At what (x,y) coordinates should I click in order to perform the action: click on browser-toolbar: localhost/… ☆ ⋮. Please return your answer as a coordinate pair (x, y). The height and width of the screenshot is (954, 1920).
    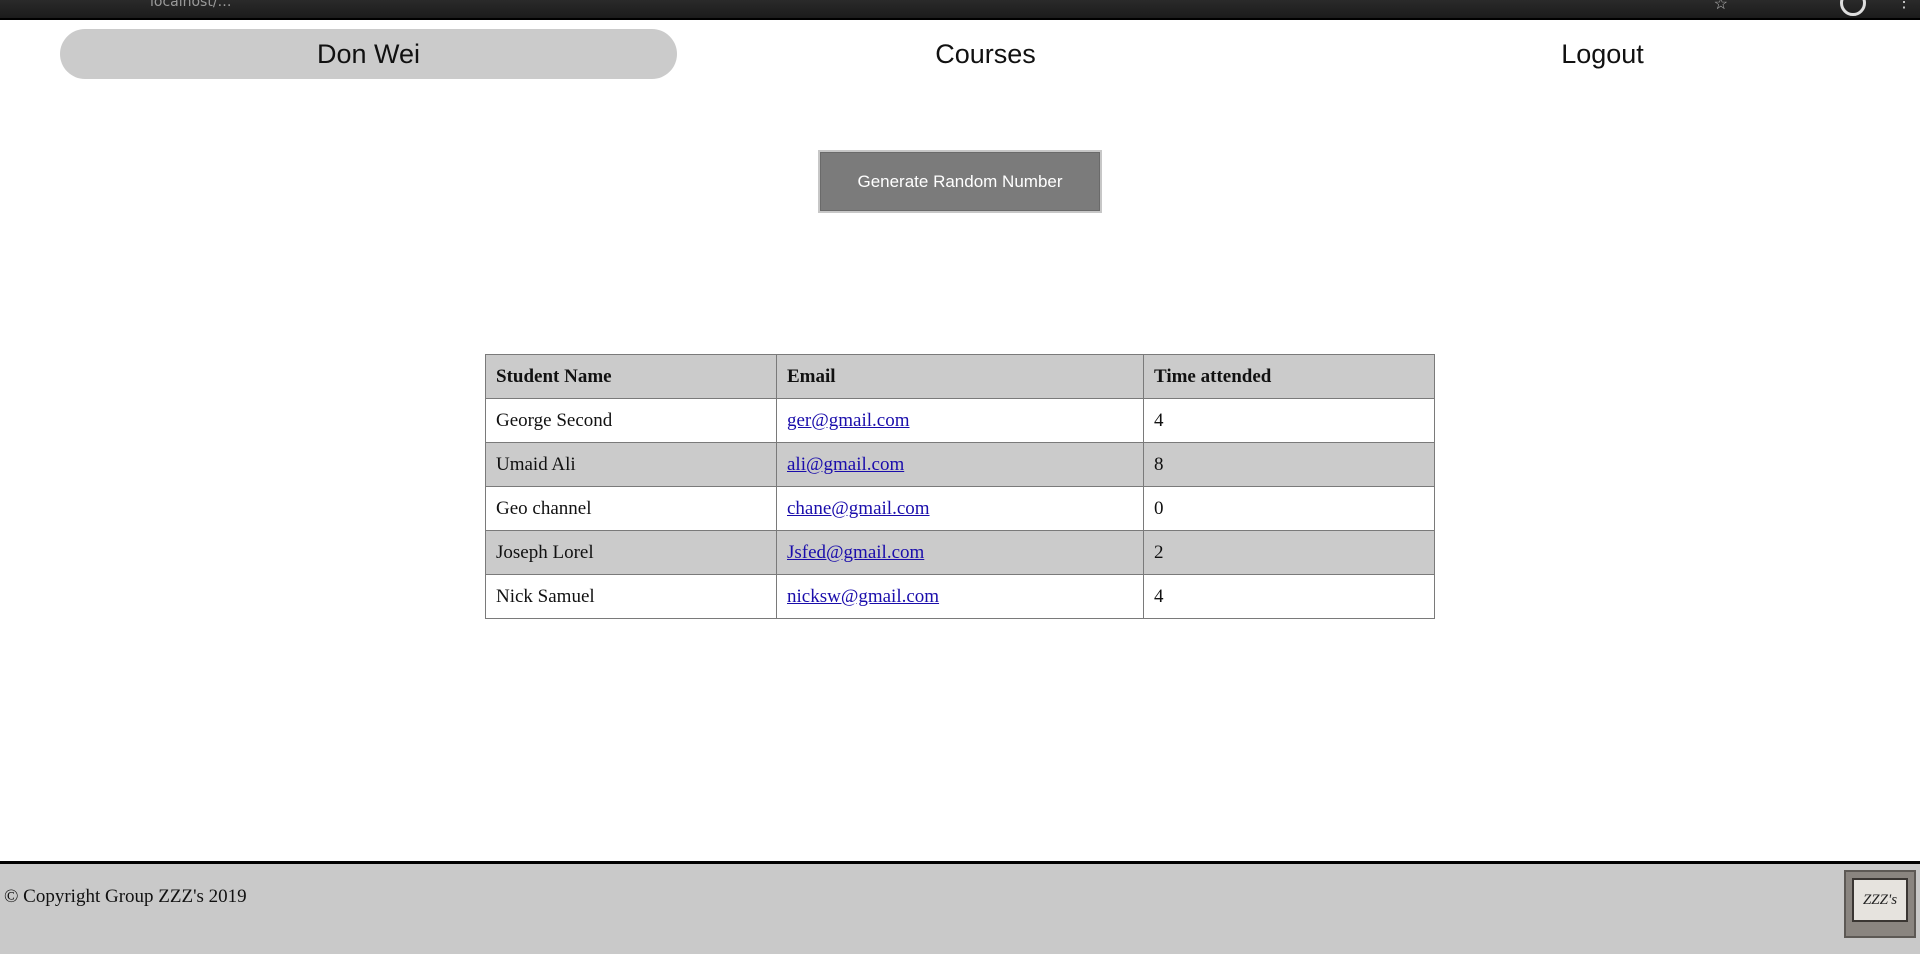
    Looking at the image, I should click on (960, 10).